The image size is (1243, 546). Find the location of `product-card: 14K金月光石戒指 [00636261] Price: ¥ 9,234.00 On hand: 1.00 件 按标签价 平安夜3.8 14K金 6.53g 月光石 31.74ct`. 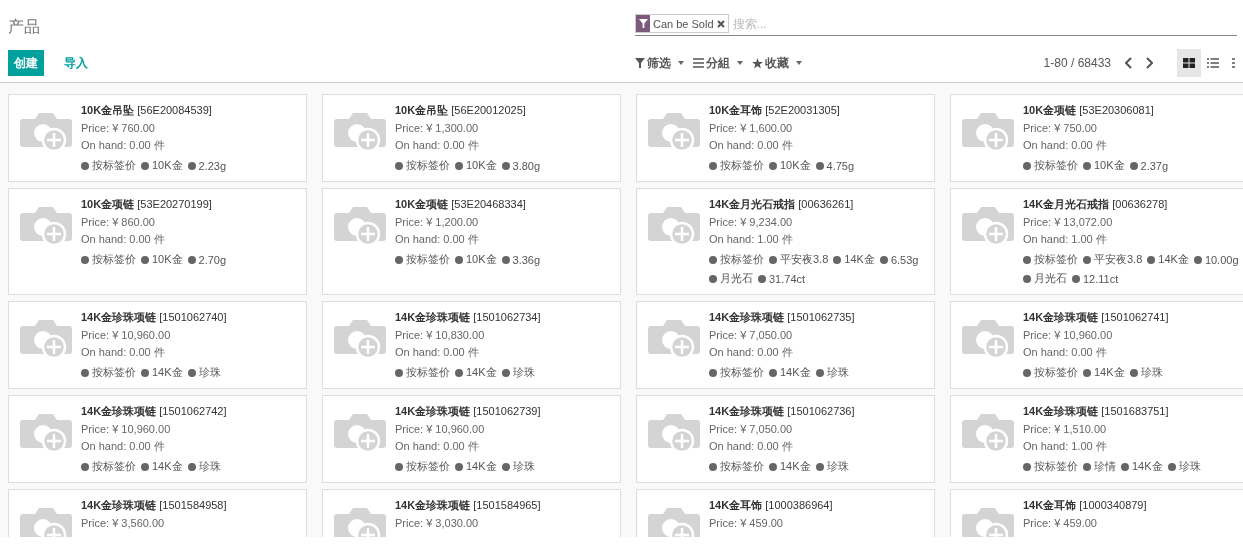

product-card: 14K金月光石戒指 [00636261] Price: ¥ 9,234.00 On hand: 1.00 件 按标签价 平安夜3.8 14K金 6.53g 月光石 31.74ct is located at coordinates (785, 241).